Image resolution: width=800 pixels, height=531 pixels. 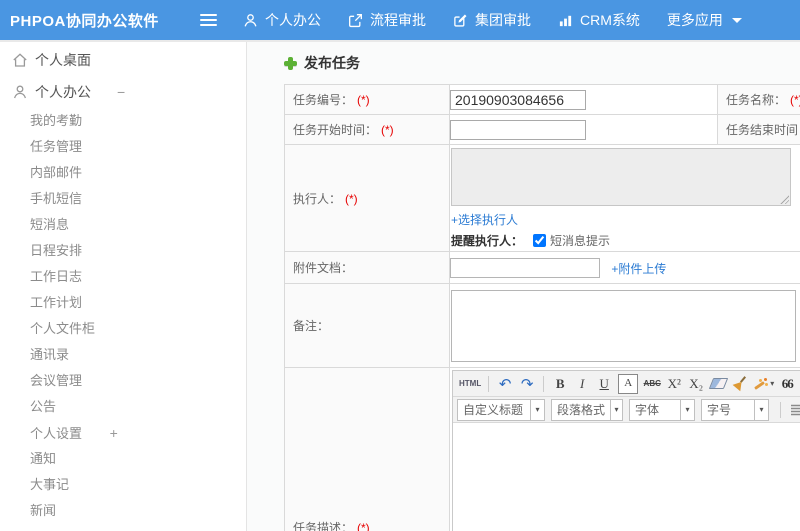 What do you see at coordinates (626, 410) in the screenshot?
I see `editor-toolbar-row-2: 自定义标题 ▾ 段落格式 ▾ 字体 ▾ 字号 ▾` at bounding box center [626, 410].